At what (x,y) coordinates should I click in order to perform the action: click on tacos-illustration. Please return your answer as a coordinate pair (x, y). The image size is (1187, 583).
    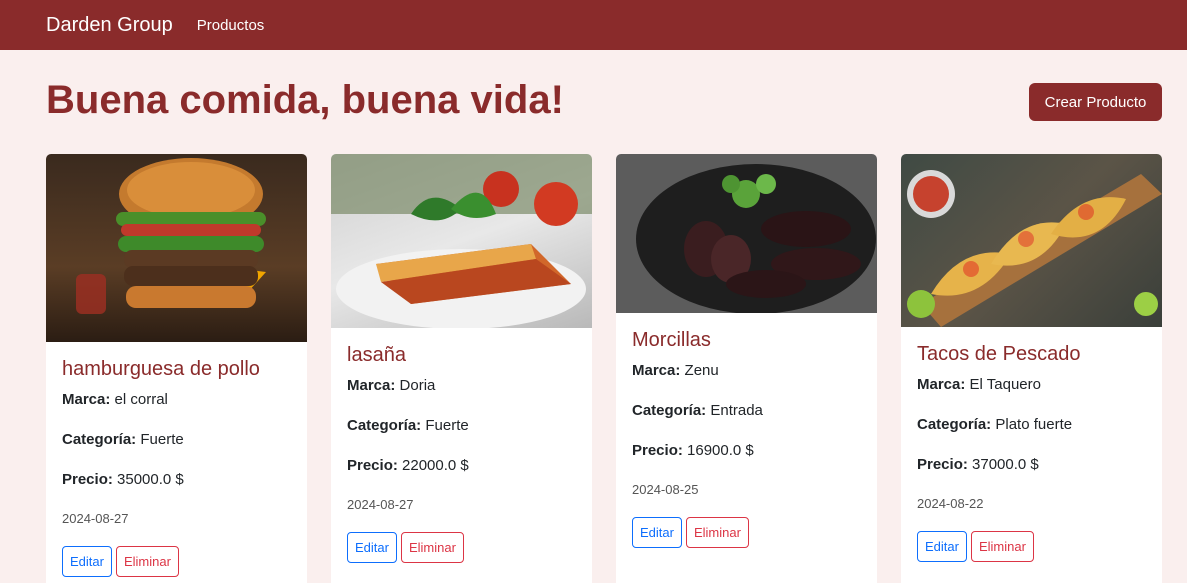
    Looking at the image, I should click on (1034, 248).